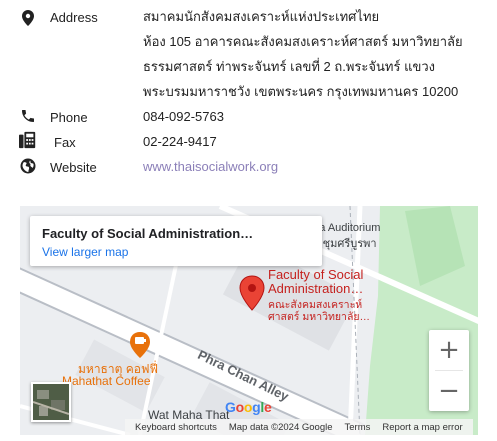 The image size is (497, 441). Describe the element at coordinates (106, 381) in the screenshot. I see `poi-cafe-name: Mahathat Coffee` at that location.